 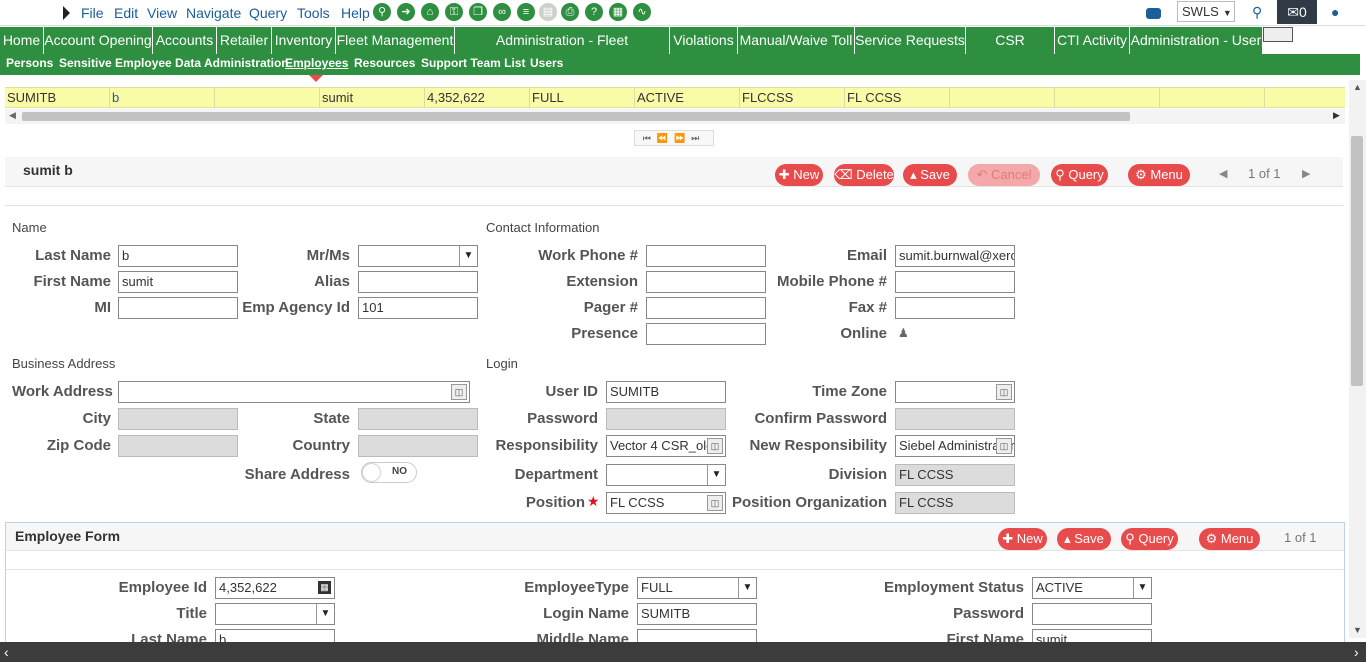 I want to click on last-name-field: b, so click(x=178, y=256).